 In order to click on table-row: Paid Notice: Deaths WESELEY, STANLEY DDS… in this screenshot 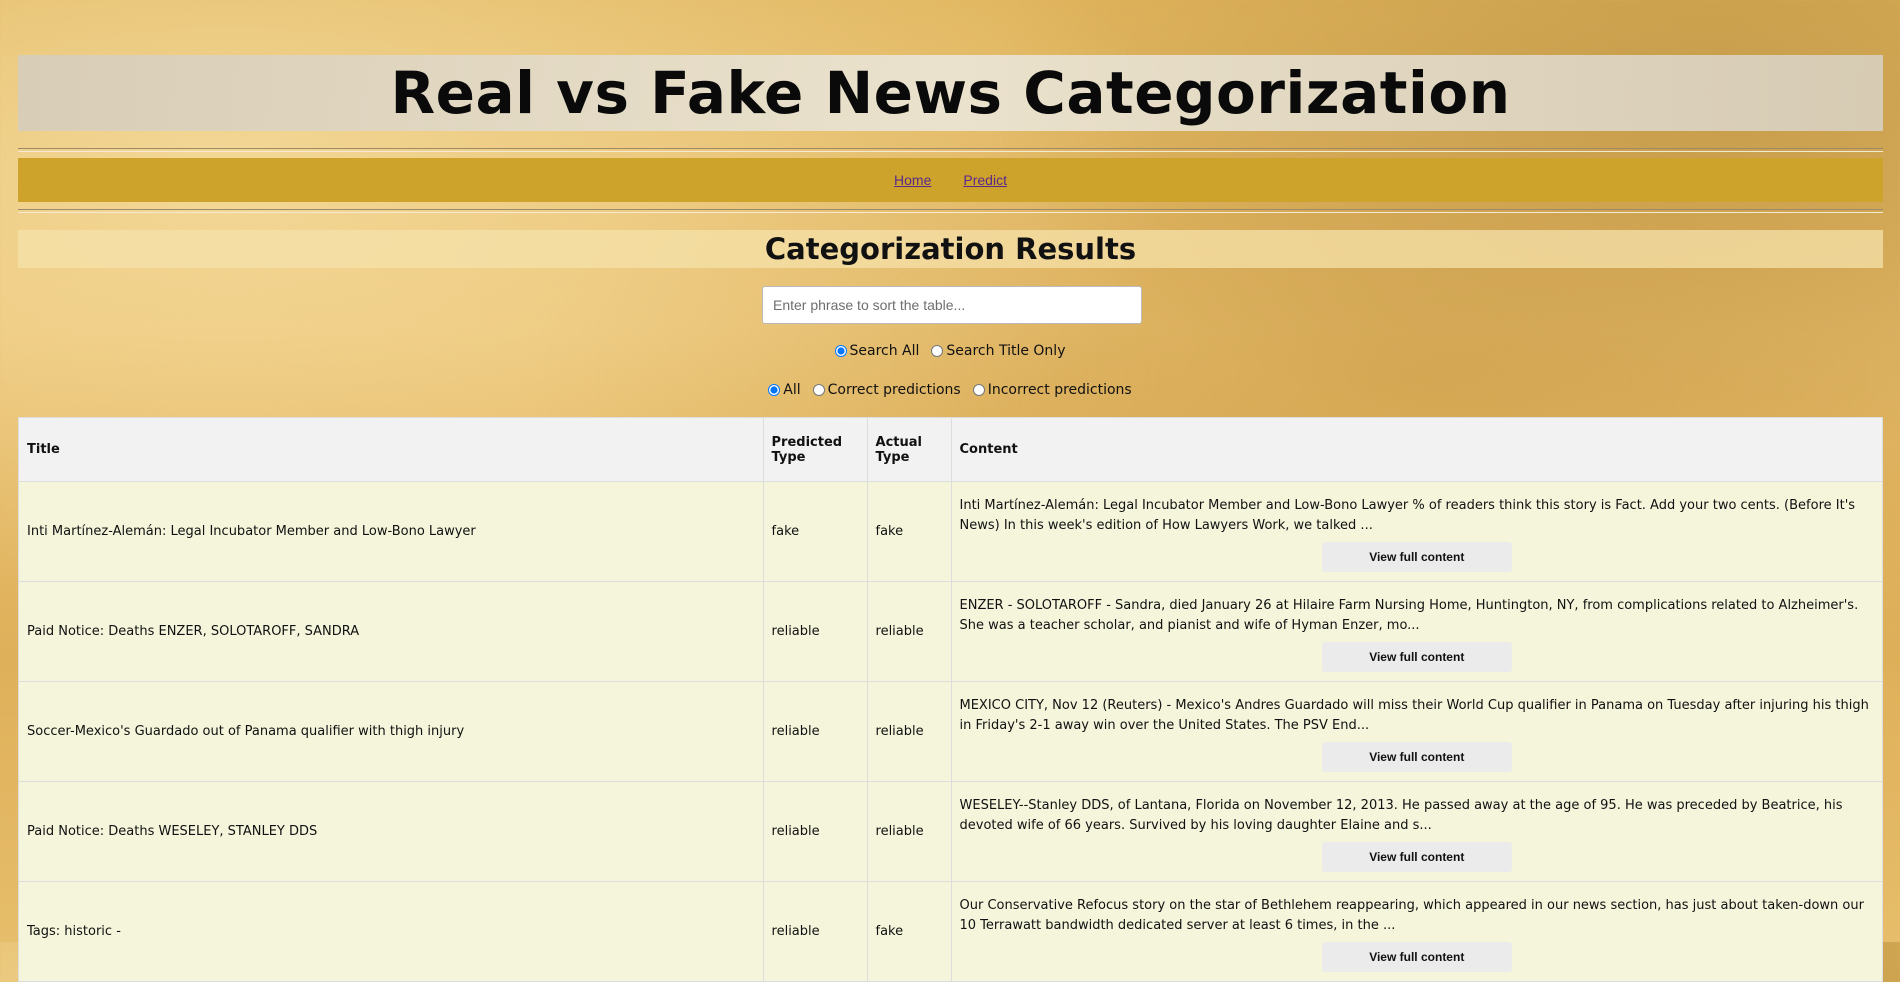, I will do `click(950, 831)`.